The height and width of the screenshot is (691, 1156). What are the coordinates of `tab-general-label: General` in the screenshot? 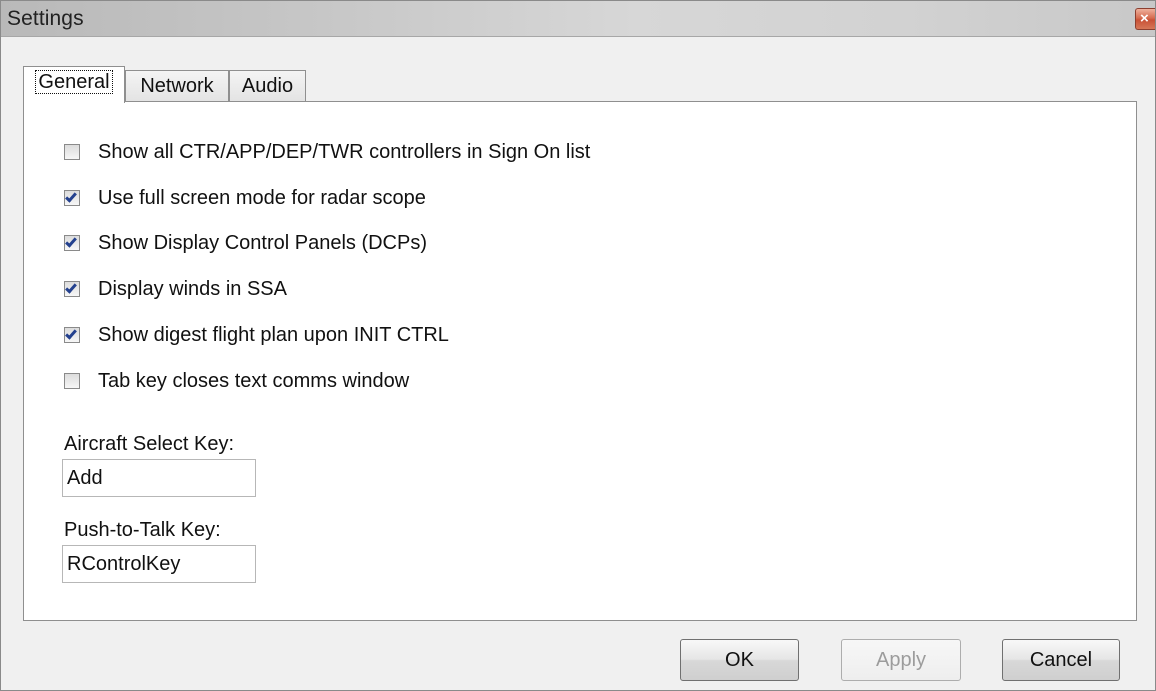 It's located at (74, 82).